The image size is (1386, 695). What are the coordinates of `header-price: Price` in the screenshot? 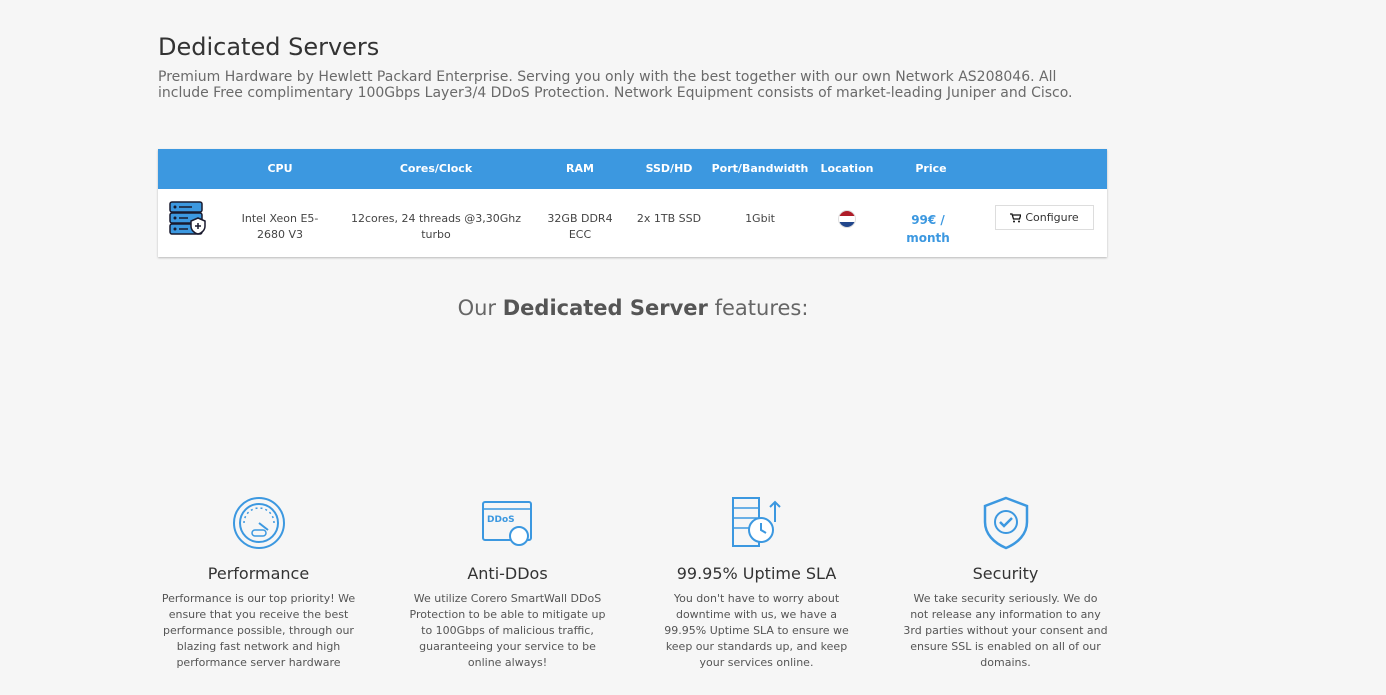 It's located at (931, 168).